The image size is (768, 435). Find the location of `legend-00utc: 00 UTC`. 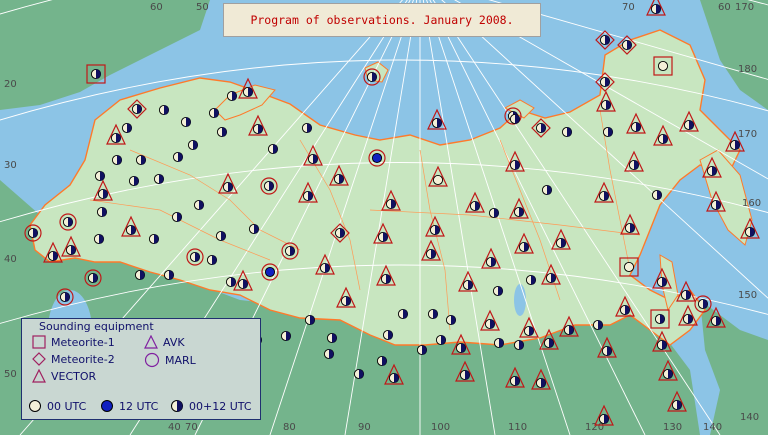

legend-00utc: 00 UTC is located at coordinates (57, 406).